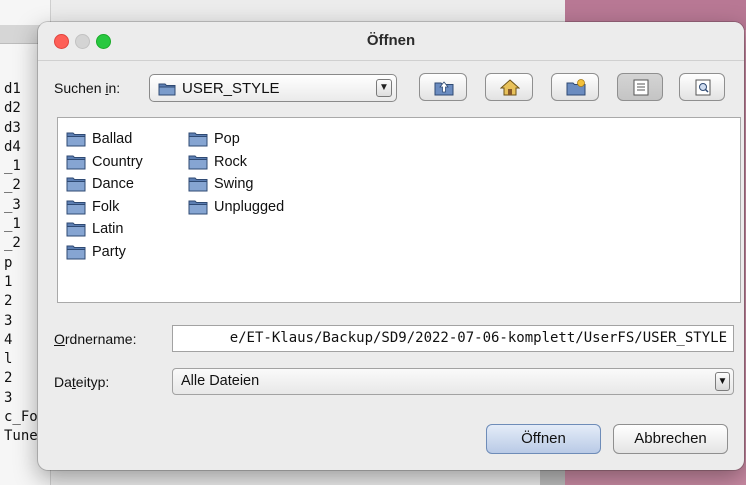 Image resolution: width=746 pixels, height=485 pixels. What do you see at coordinates (8, 339) in the screenshot?
I see `background-list-item: 4` at bounding box center [8, 339].